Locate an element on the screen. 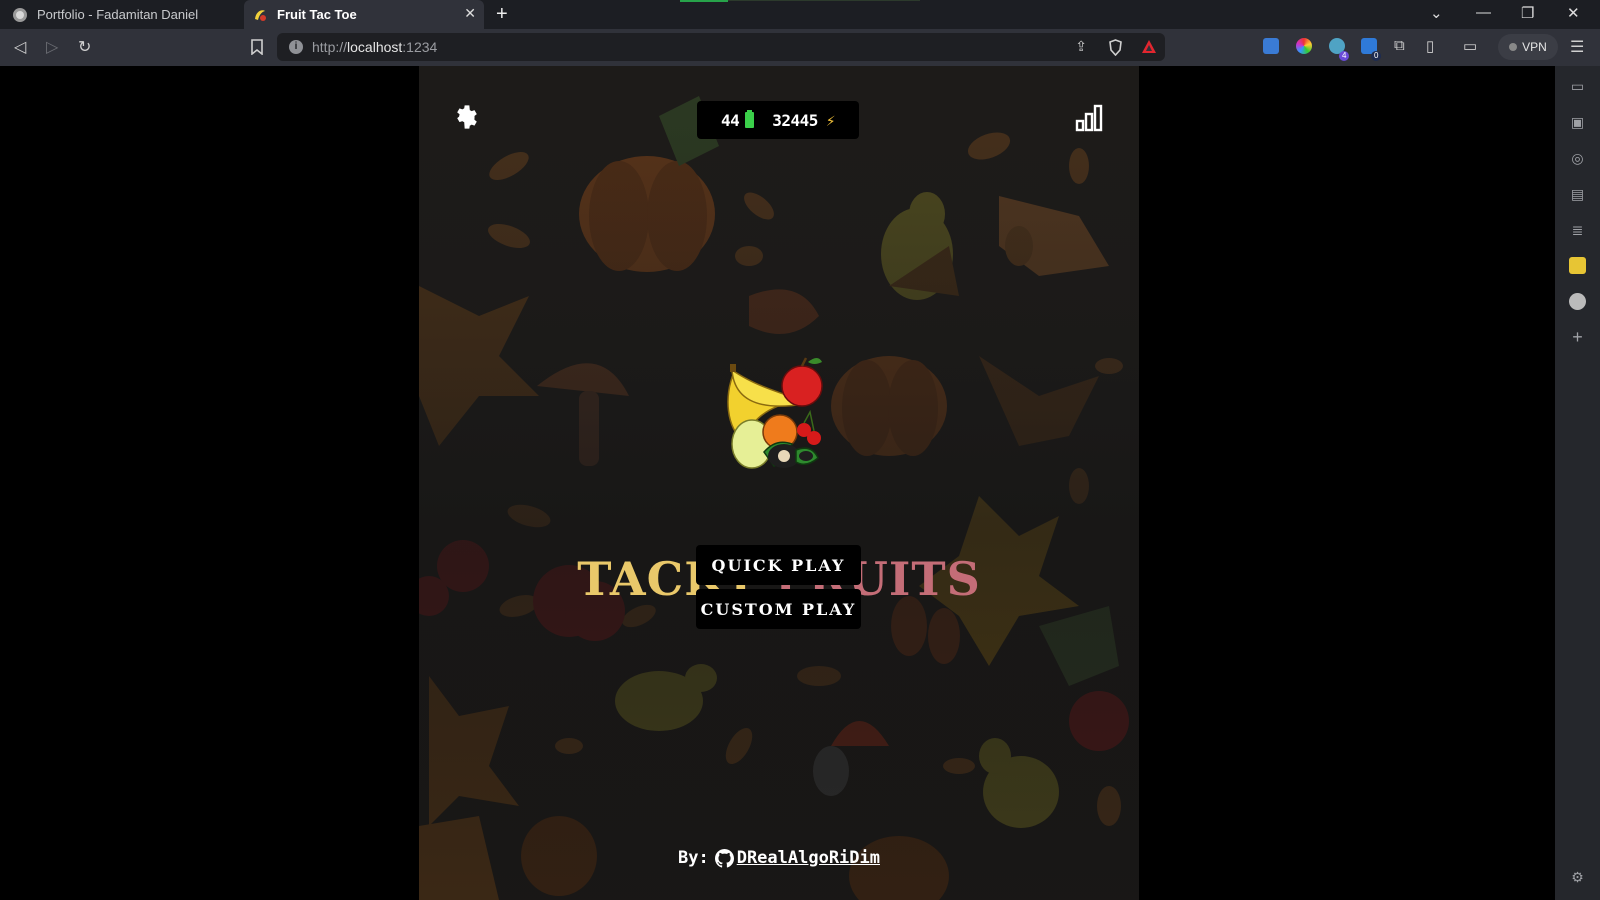  reload-icon: ↻ is located at coordinates (84, 47).